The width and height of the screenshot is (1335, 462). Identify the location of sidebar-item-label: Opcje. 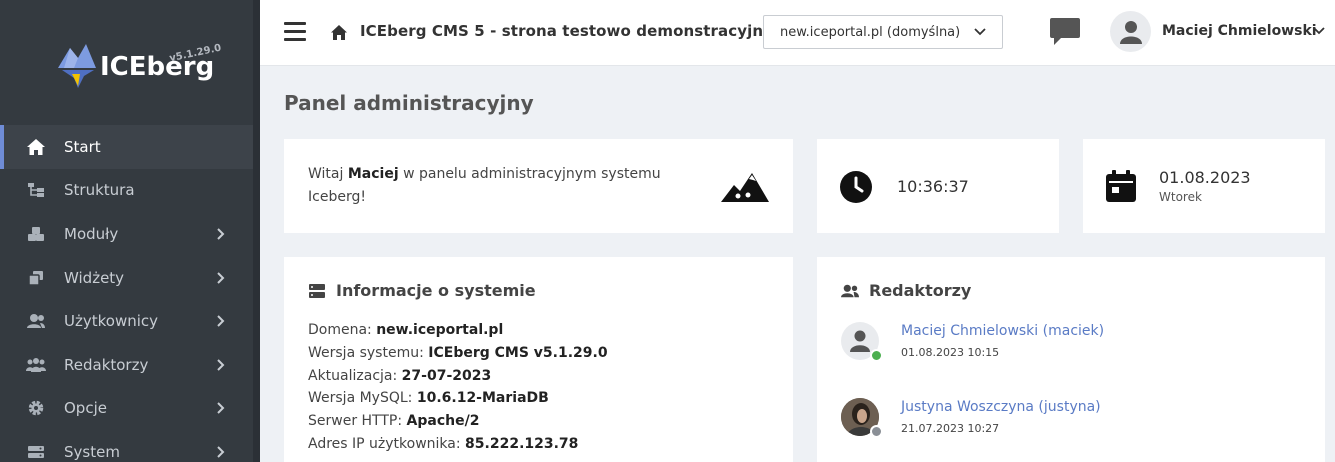
(85, 408).